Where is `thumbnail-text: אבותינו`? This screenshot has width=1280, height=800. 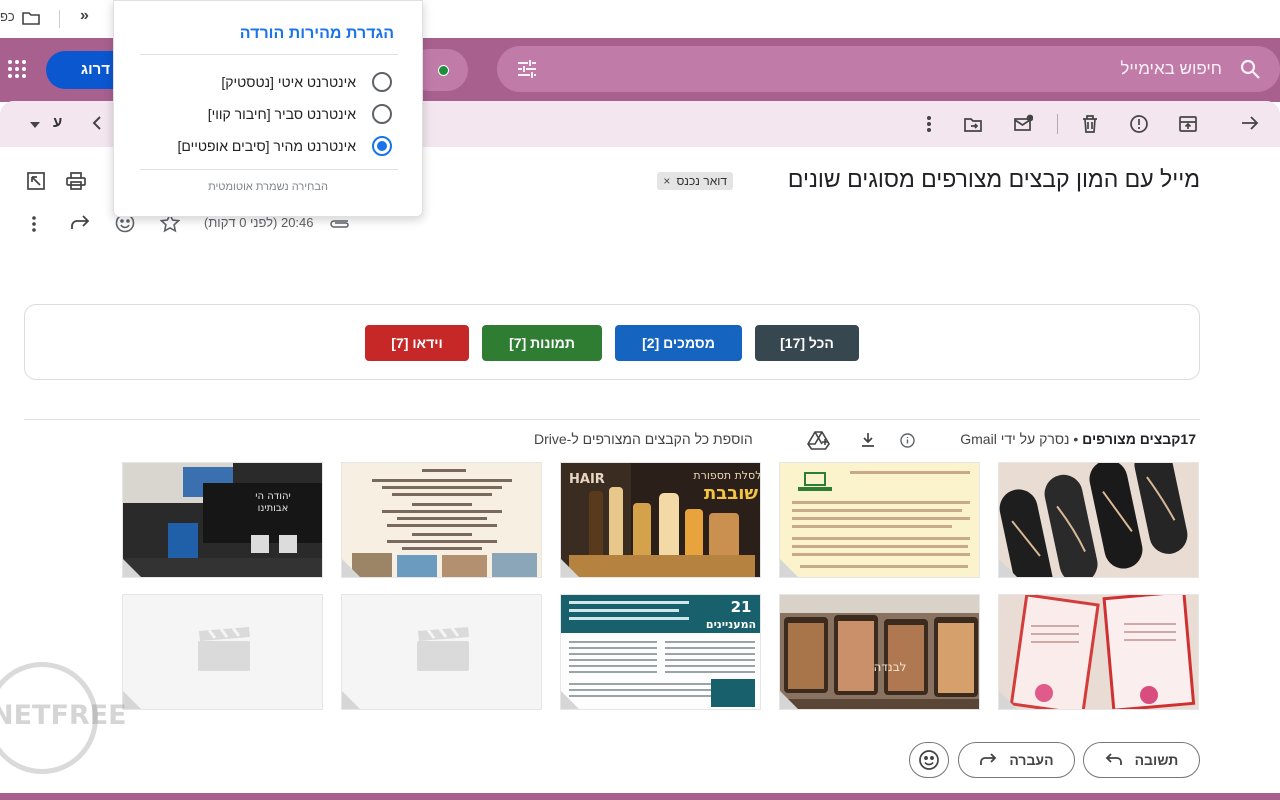
thumbnail-text: אבותינו is located at coordinates (273, 508).